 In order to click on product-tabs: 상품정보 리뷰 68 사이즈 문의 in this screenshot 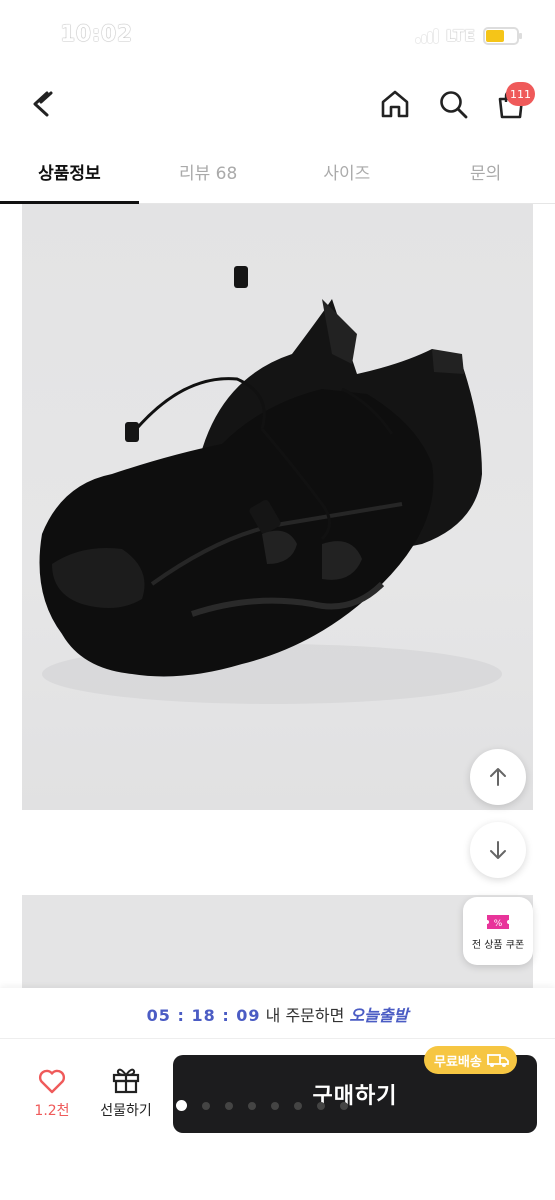, I will do `click(277, 172)`.